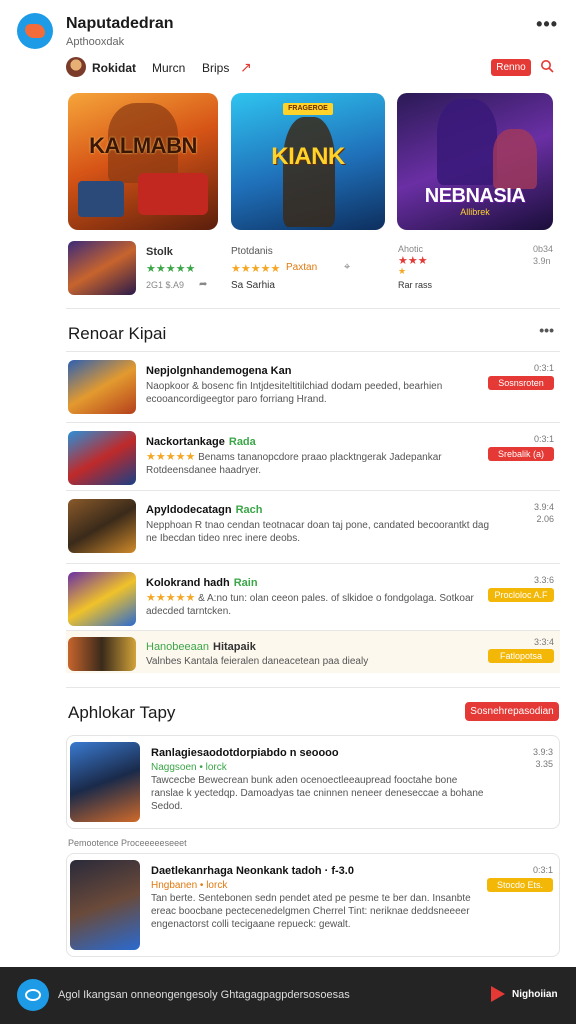  What do you see at coordinates (76, 67) in the screenshot?
I see `avatar` at bounding box center [76, 67].